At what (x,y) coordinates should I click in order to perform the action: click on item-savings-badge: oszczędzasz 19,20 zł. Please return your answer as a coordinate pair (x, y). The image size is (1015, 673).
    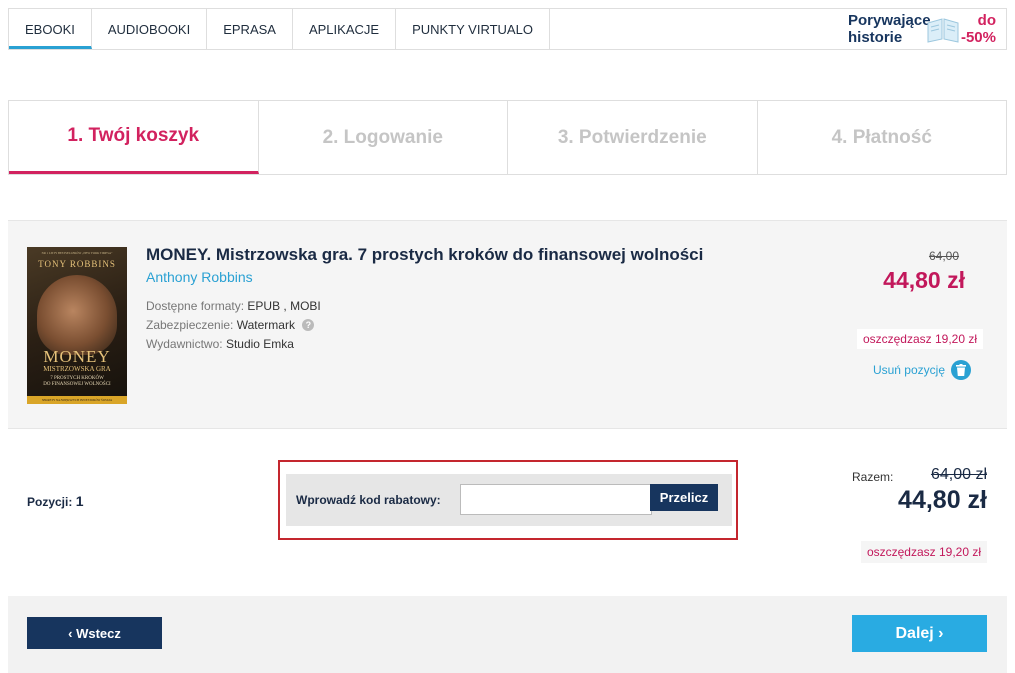
    Looking at the image, I should click on (919, 339).